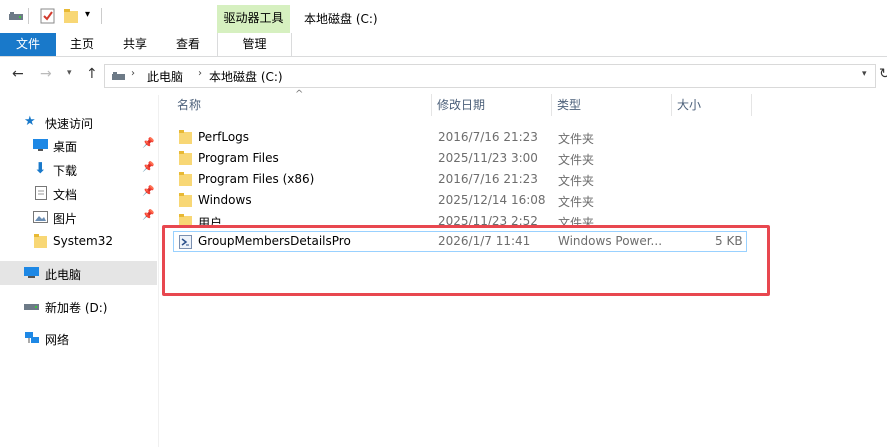 Image resolution: width=887 pixels, height=447 pixels. I want to click on nav-documents: 文档 📌, so click(78, 193).